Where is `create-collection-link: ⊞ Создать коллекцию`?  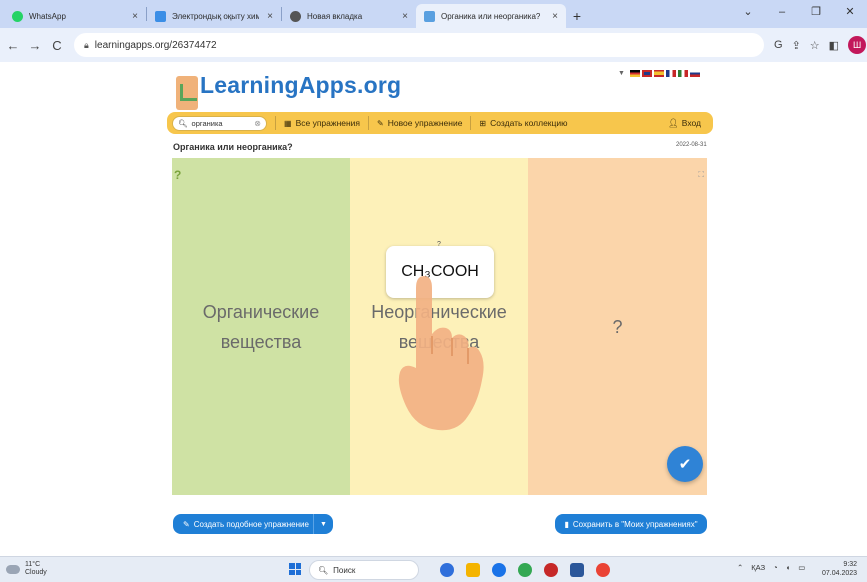
create-collection-link: ⊞ Создать коллекцию is located at coordinates (522, 123).